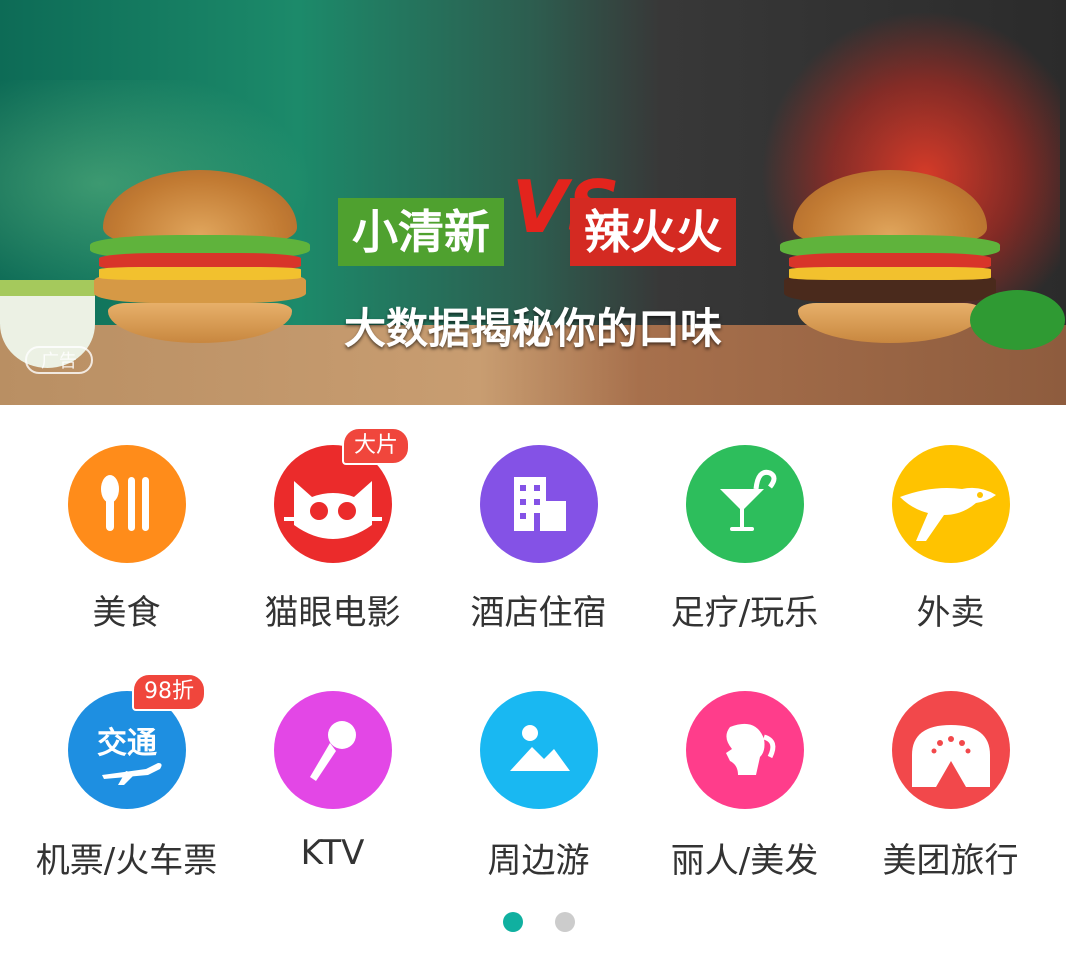 The height and width of the screenshot is (962, 1066). I want to click on banner-slogan: 大数据揭秘你的口味, so click(532, 328).